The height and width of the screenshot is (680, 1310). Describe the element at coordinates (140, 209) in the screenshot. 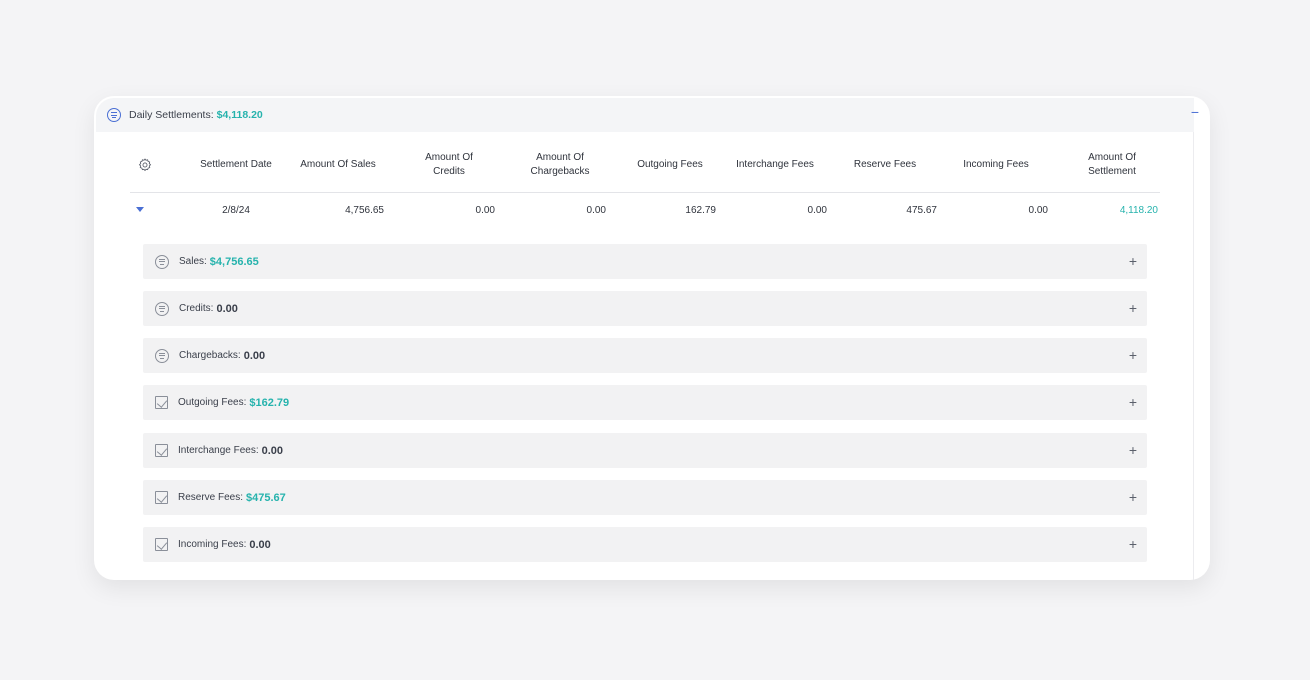

I see `caret-down-icon` at that location.